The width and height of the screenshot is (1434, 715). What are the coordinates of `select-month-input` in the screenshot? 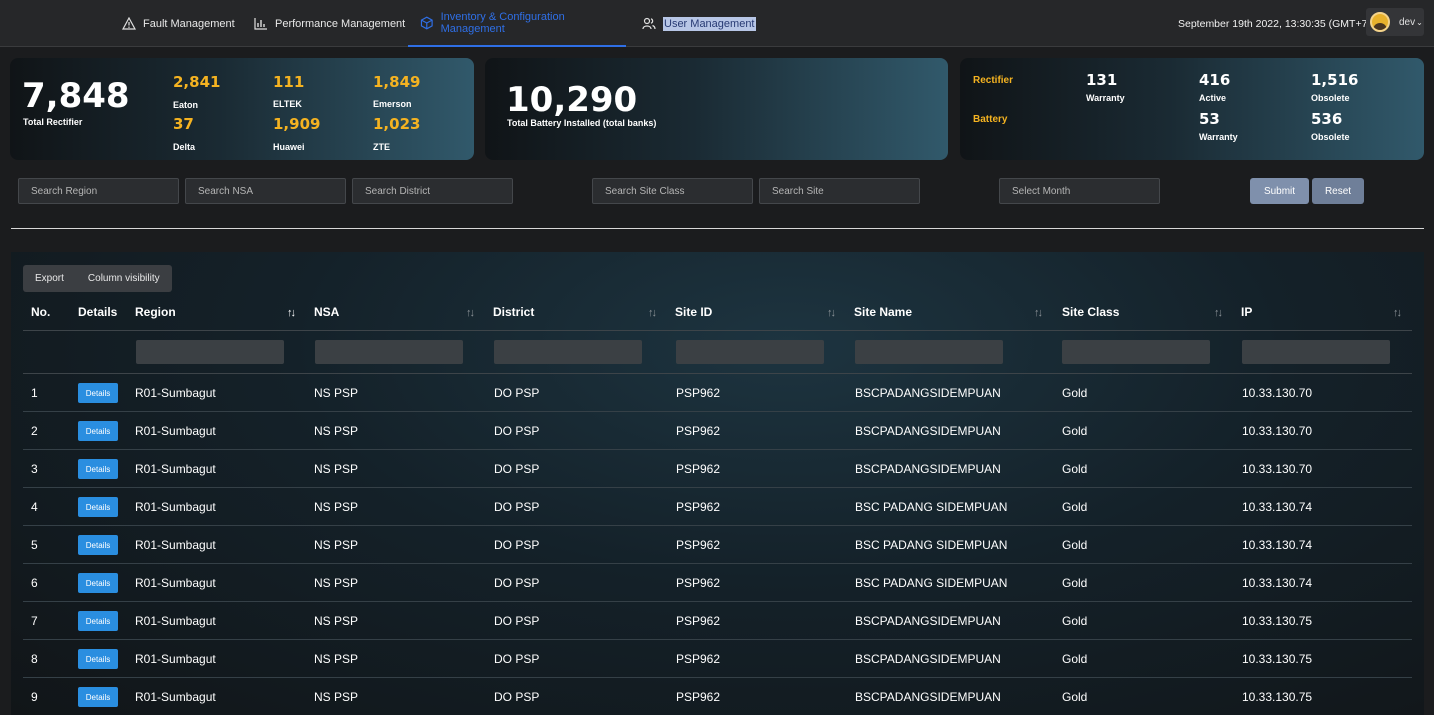 It's located at (1079, 191).